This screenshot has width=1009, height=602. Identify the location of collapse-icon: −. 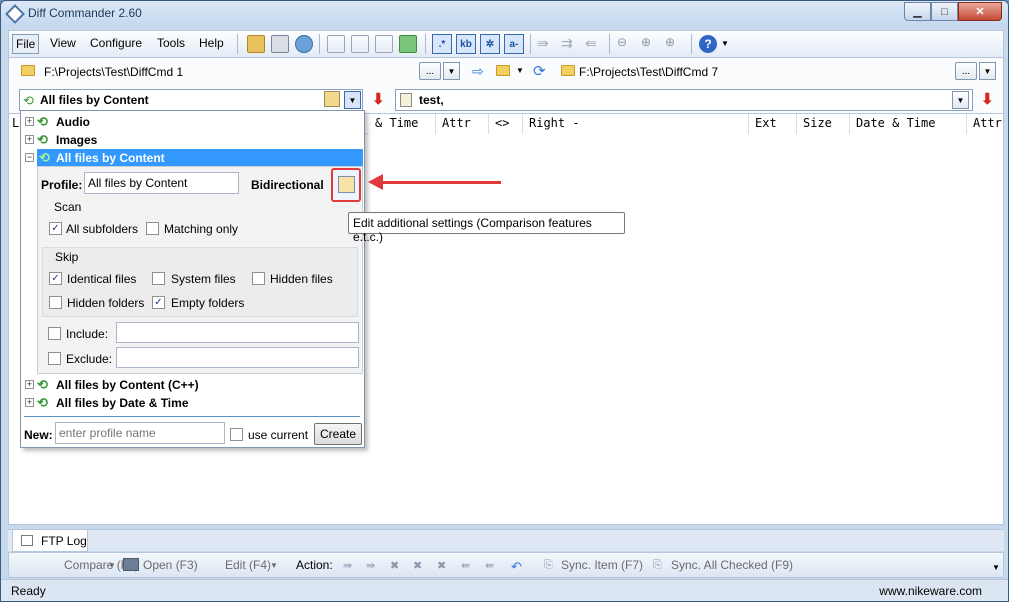
(29, 157).